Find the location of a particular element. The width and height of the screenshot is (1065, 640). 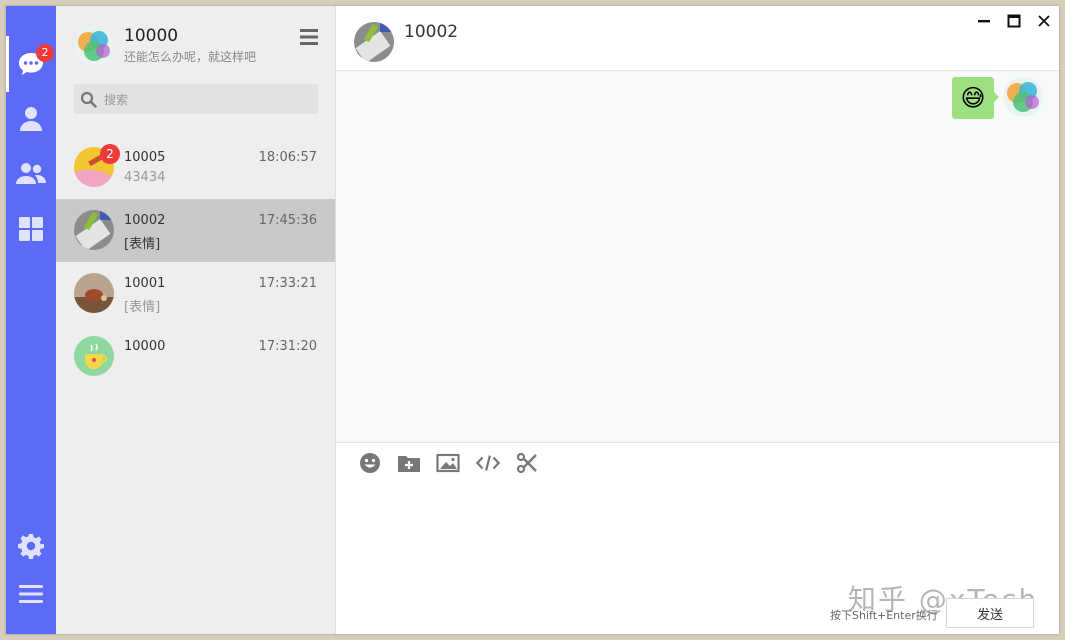

panel-menu-icon is located at coordinates (309, 37).